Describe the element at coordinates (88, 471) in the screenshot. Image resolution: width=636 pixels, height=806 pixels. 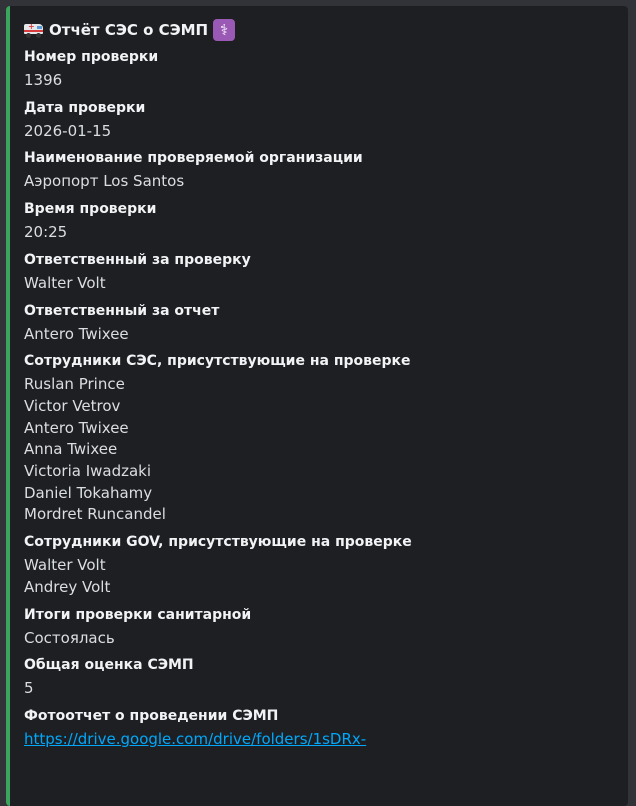
I see `field-value-line: Victoria Iwadzaki` at that location.